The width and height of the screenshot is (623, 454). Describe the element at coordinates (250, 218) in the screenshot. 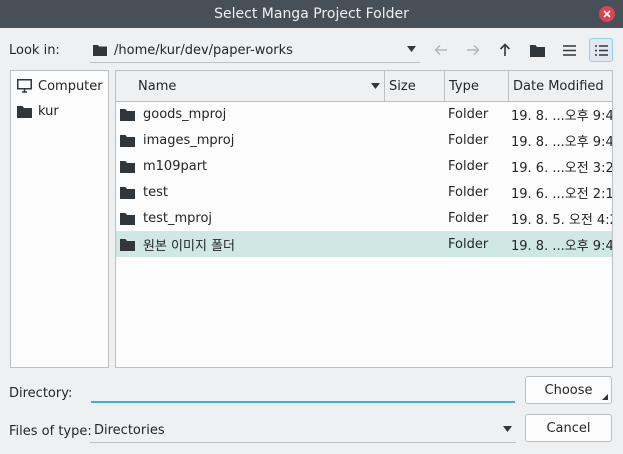

I see `cell-name: test_mproj` at that location.